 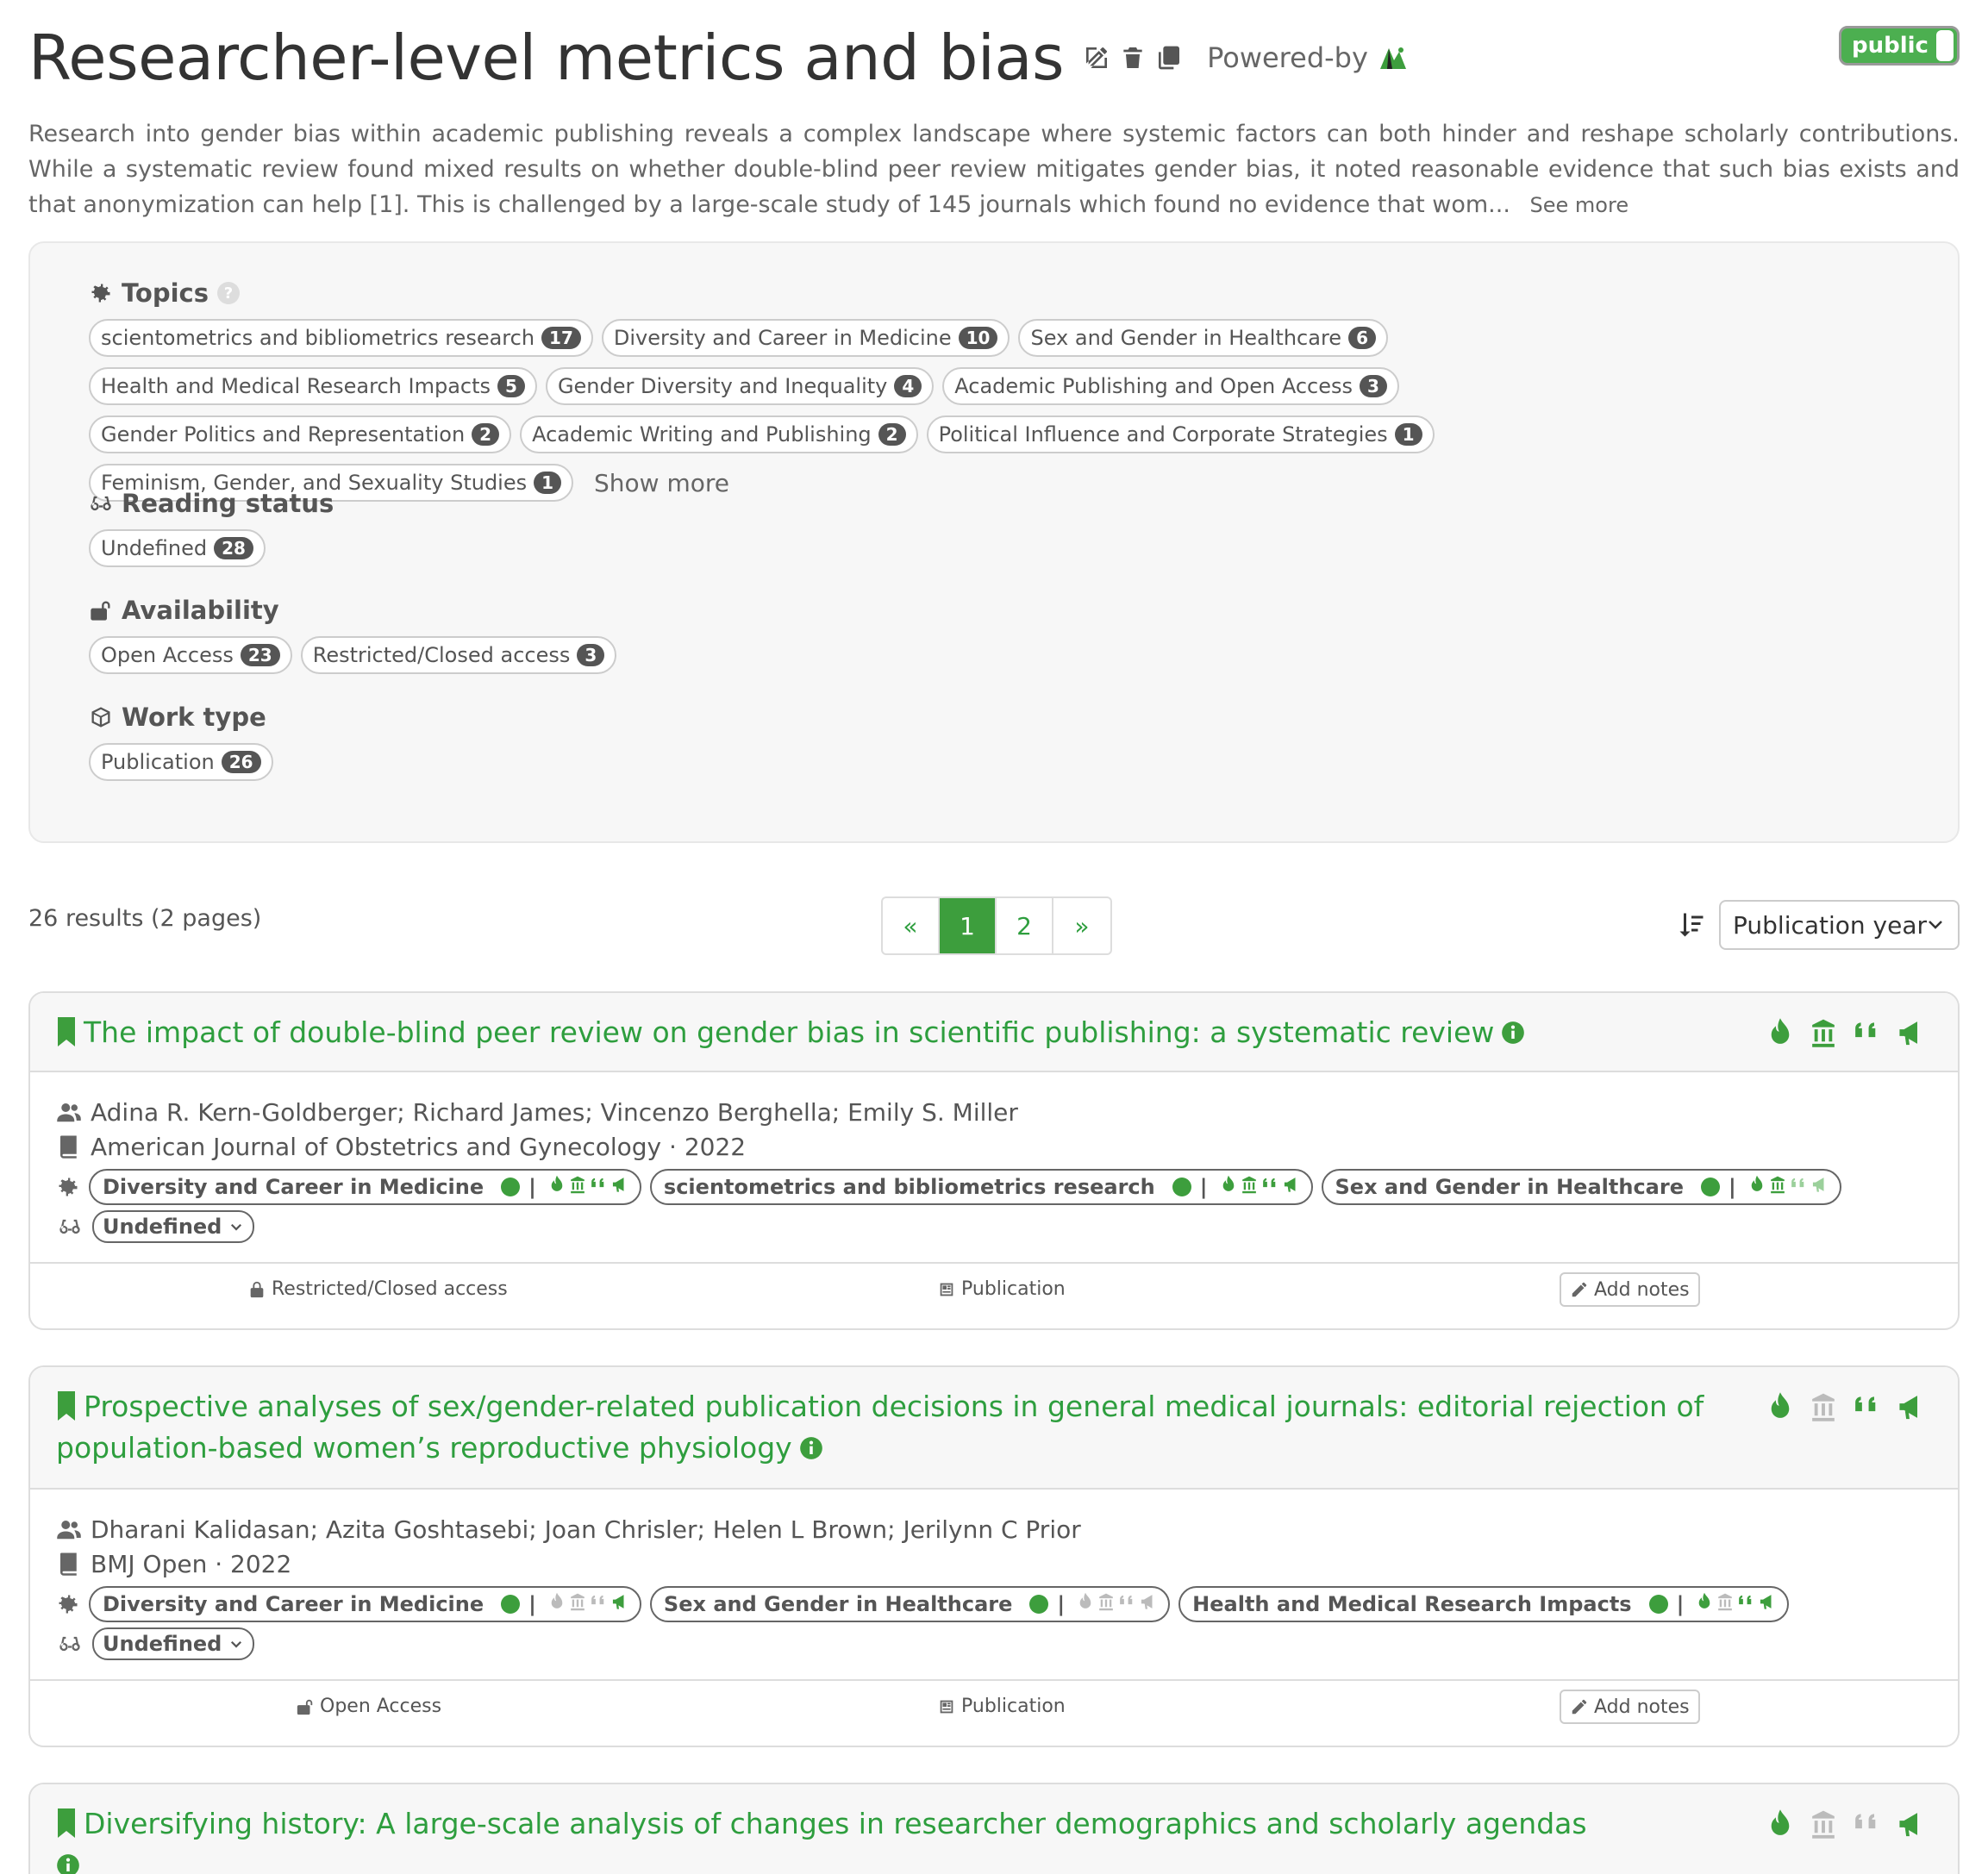 What do you see at coordinates (994, 1706) in the screenshot?
I see `card-footer: Open Access Publication Add notes` at bounding box center [994, 1706].